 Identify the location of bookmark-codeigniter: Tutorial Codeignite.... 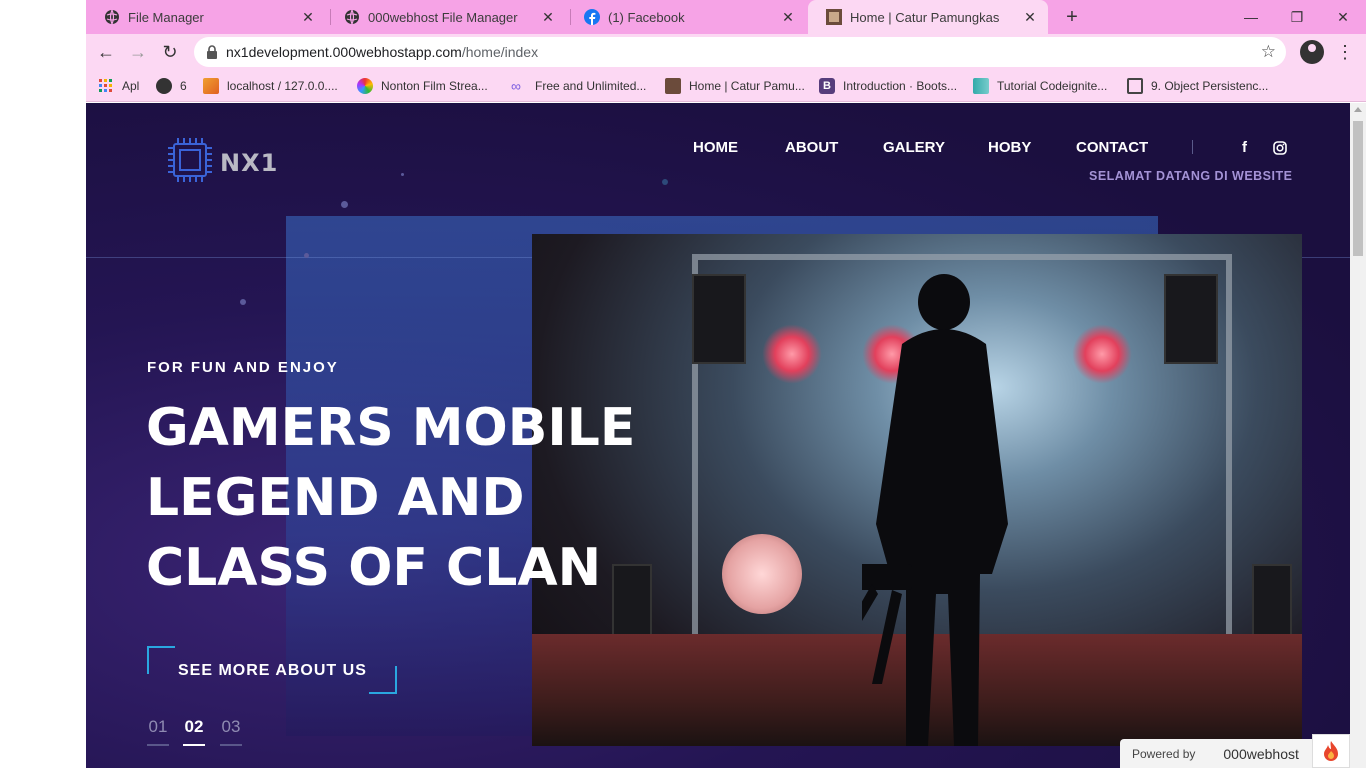
(1040, 86).